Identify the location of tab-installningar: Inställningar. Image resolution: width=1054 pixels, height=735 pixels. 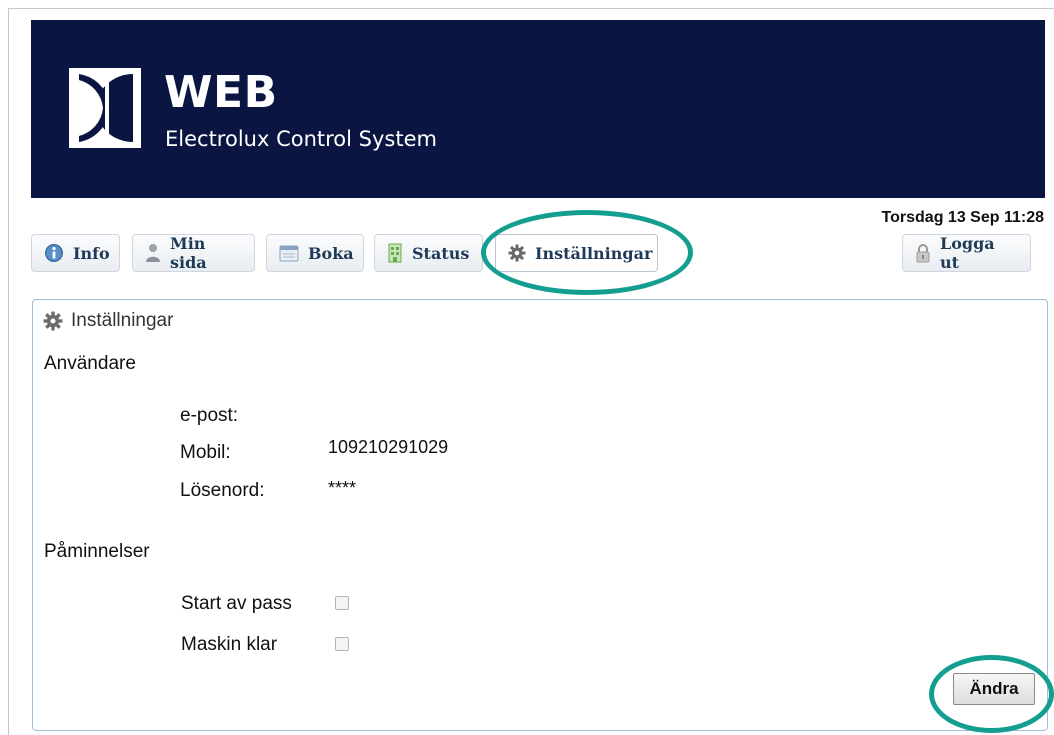
(576, 253).